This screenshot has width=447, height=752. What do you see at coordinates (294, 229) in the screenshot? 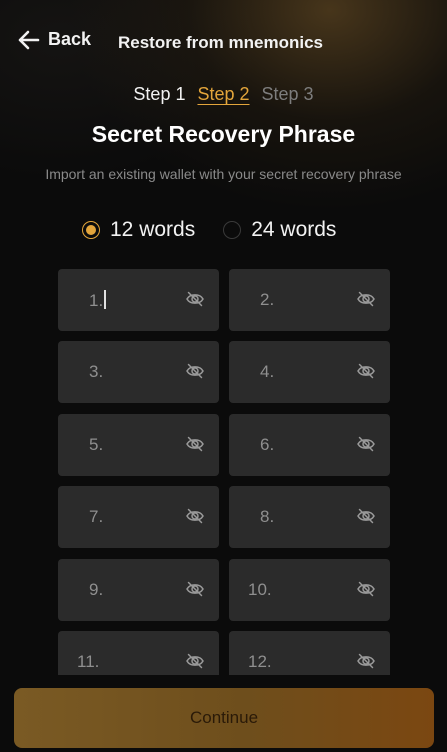
I see `radio-label-24: 24 words` at bounding box center [294, 229].